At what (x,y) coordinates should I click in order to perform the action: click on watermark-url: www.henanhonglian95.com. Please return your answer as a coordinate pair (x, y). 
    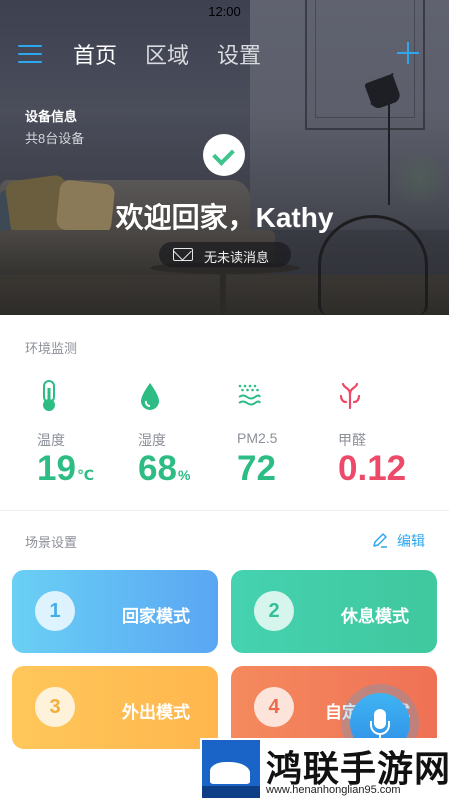
    Looking at the image, I should click on (333, 790).